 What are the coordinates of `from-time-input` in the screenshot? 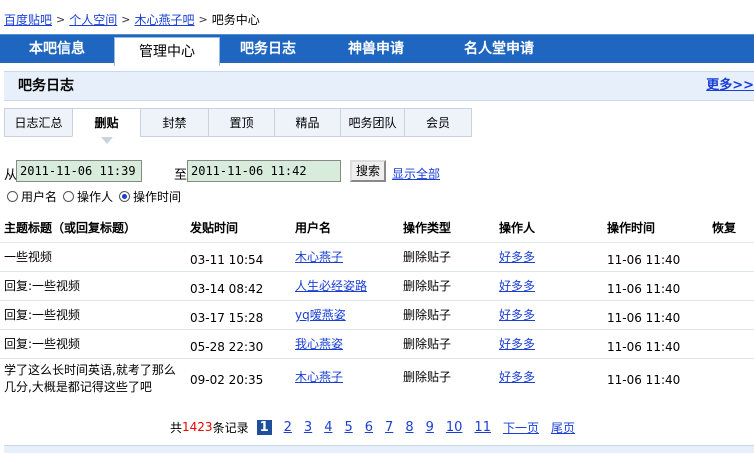 It's located at (79, 171).